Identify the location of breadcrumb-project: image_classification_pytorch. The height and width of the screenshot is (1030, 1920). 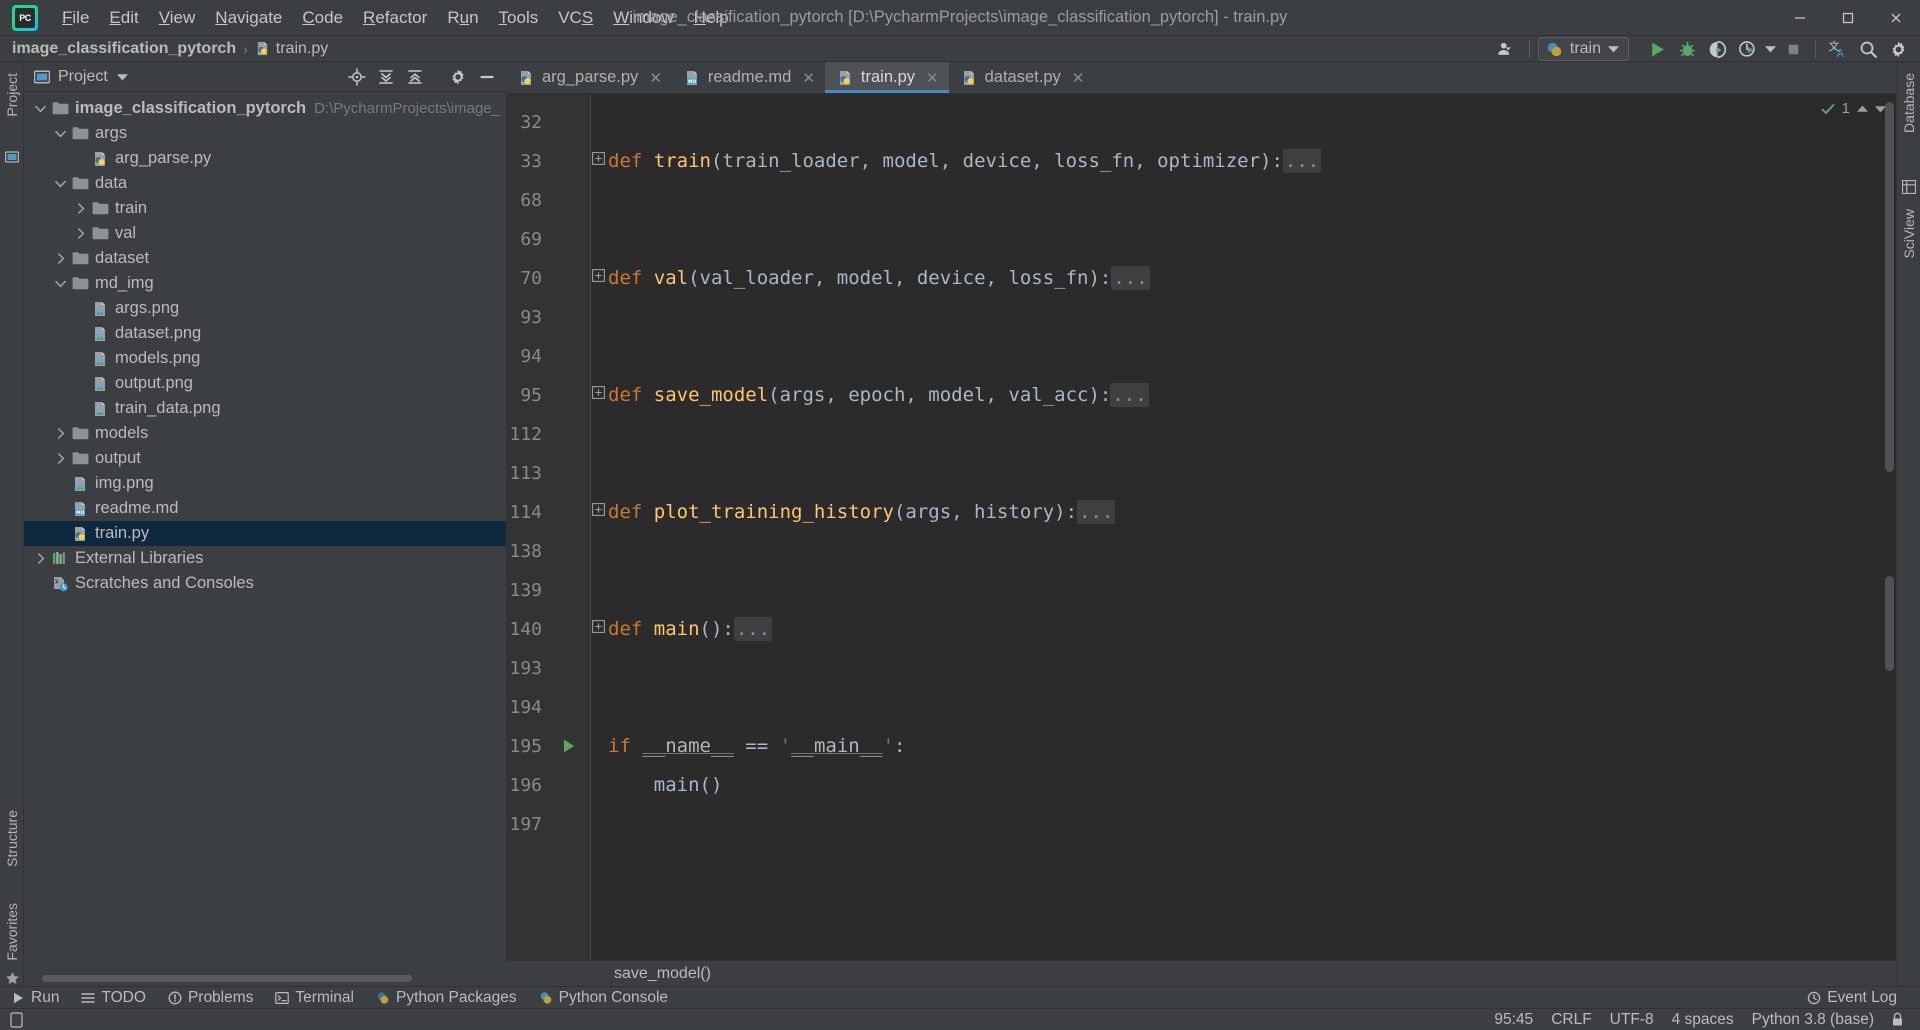
(124, 49).